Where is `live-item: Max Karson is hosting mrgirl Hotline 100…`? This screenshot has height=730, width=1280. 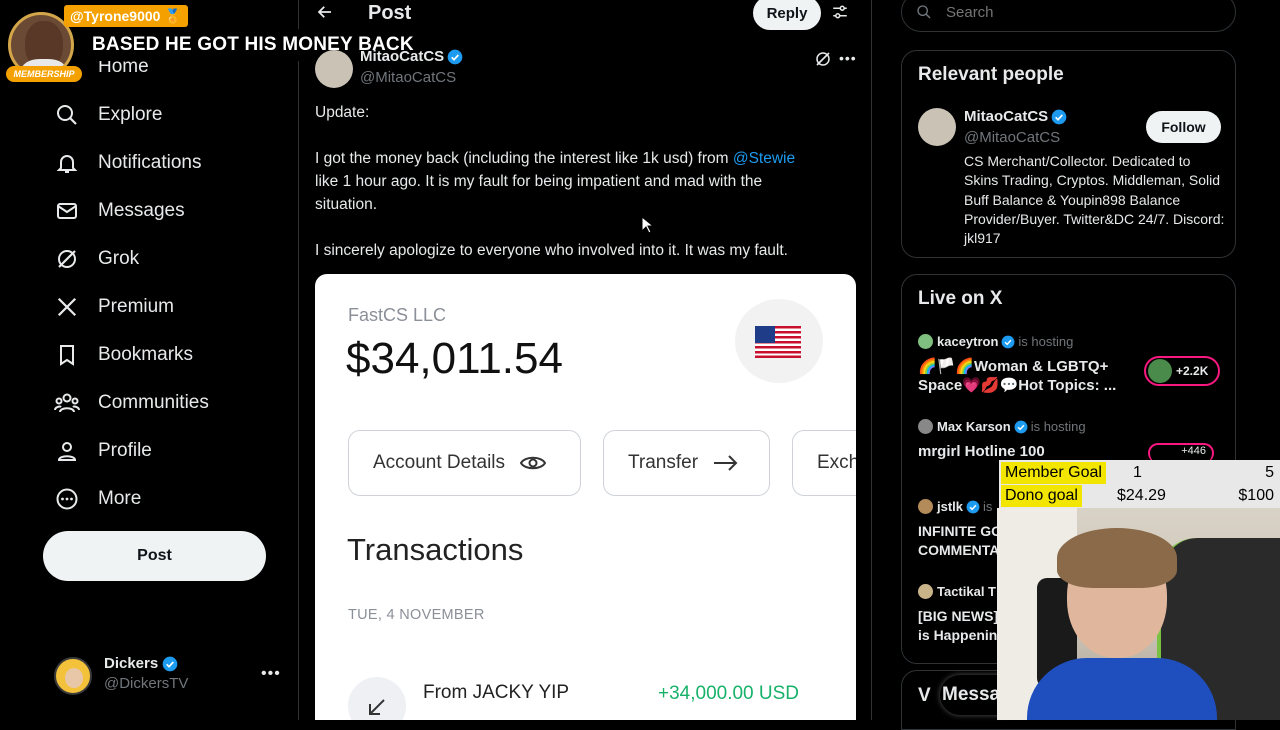 live-item: Max Karson is hosting mrgirl Hotline 100… is located at coordinates (1073, 440).